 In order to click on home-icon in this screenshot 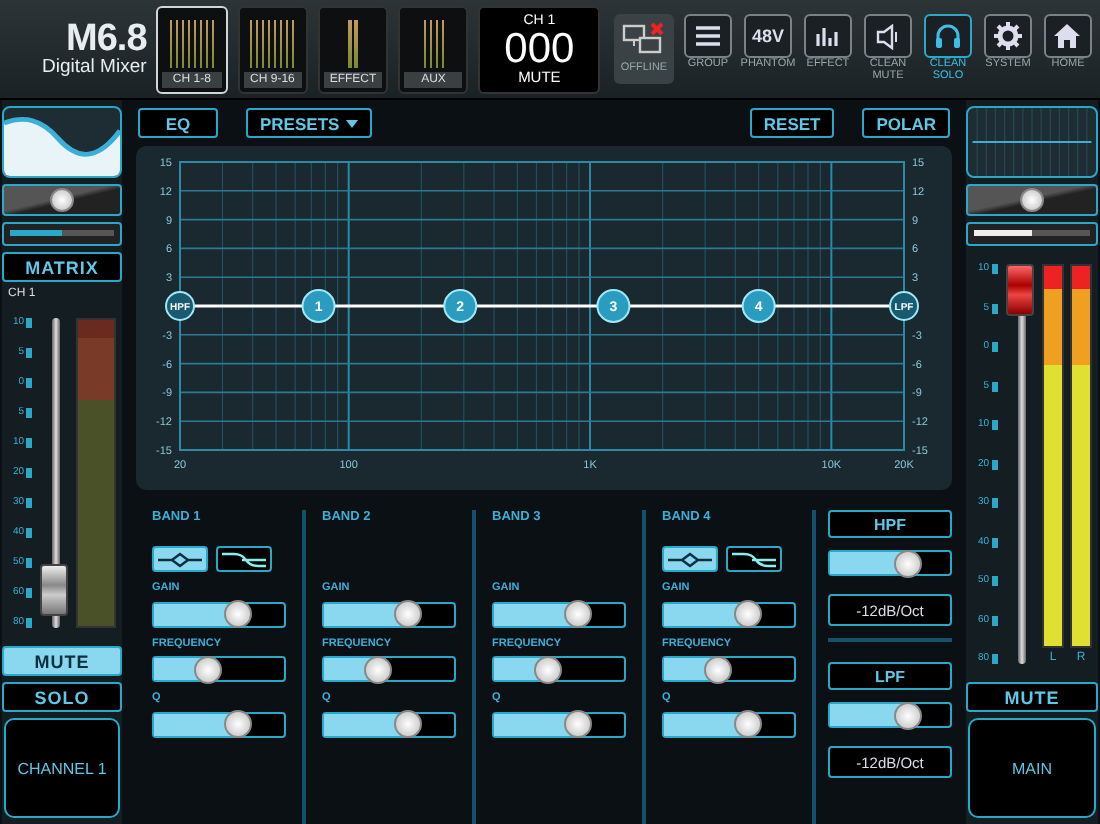, I will do `click(1067, 36)`.